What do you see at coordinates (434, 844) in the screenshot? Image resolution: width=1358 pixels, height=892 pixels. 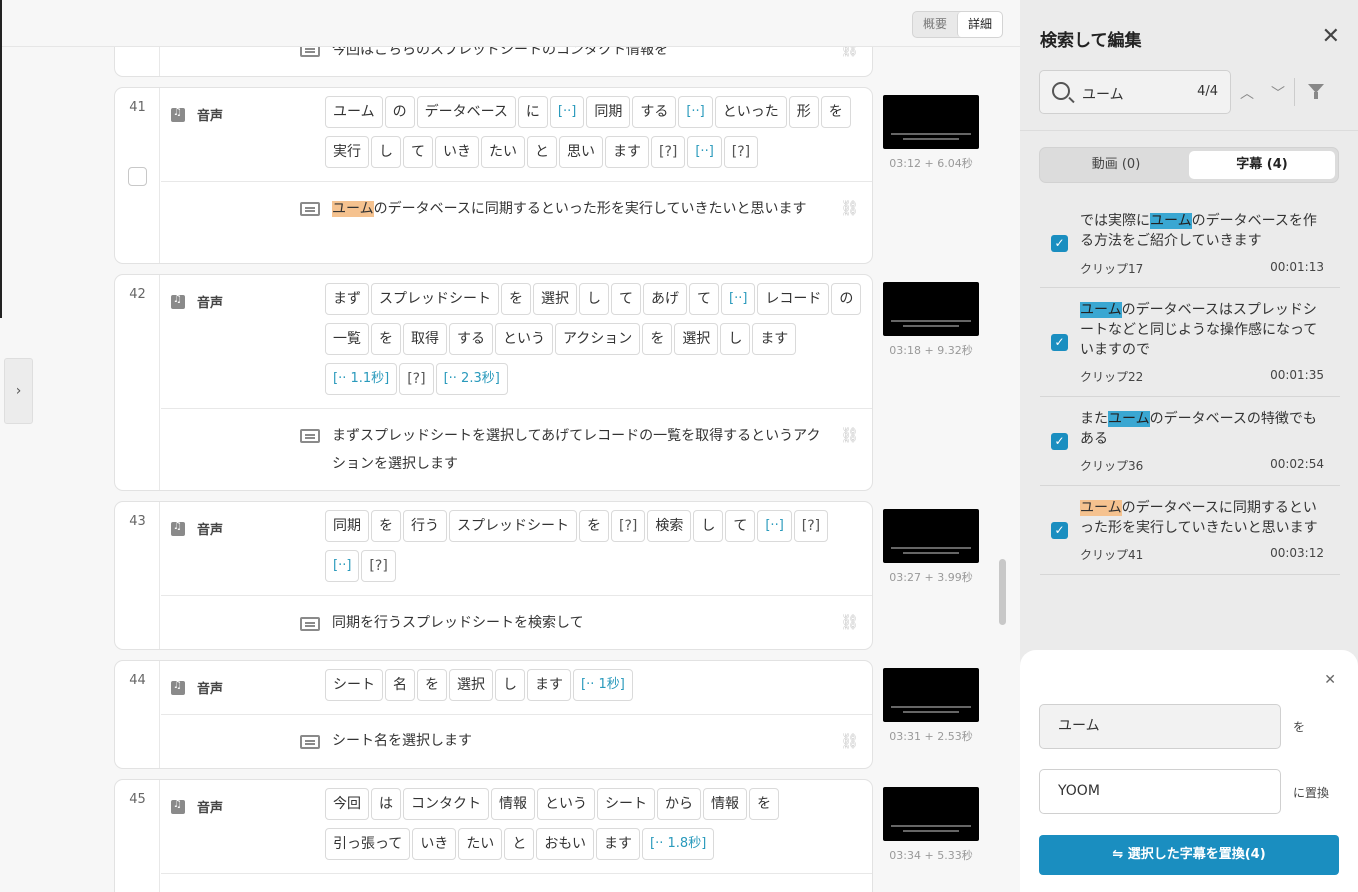 I see `word-token: いき` at bounding box center [434, 844].